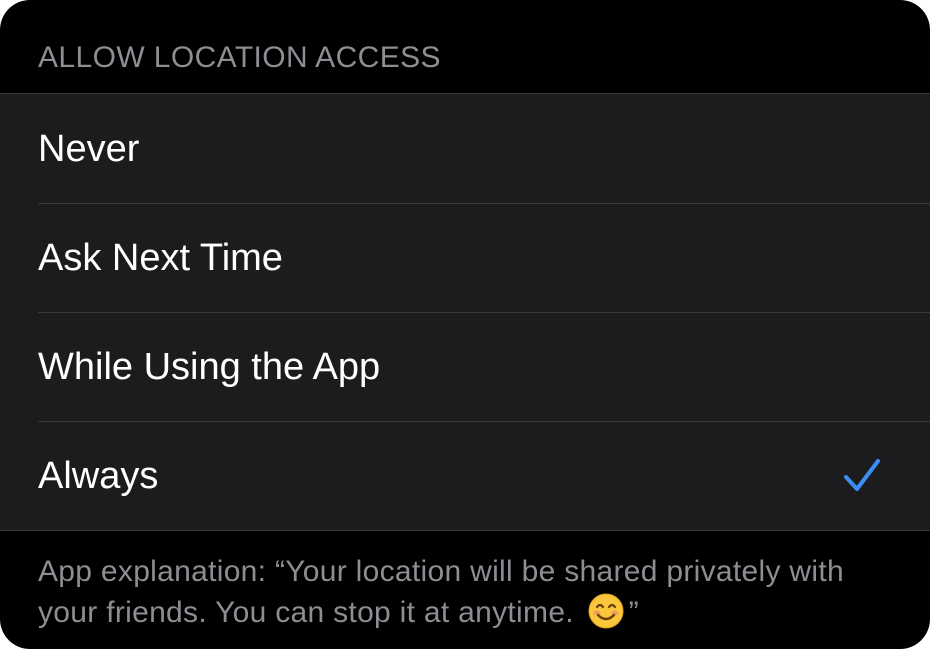  Describe the element at coordinates (89, 148) in the screenshot. I see `option-label: Never` at that location.